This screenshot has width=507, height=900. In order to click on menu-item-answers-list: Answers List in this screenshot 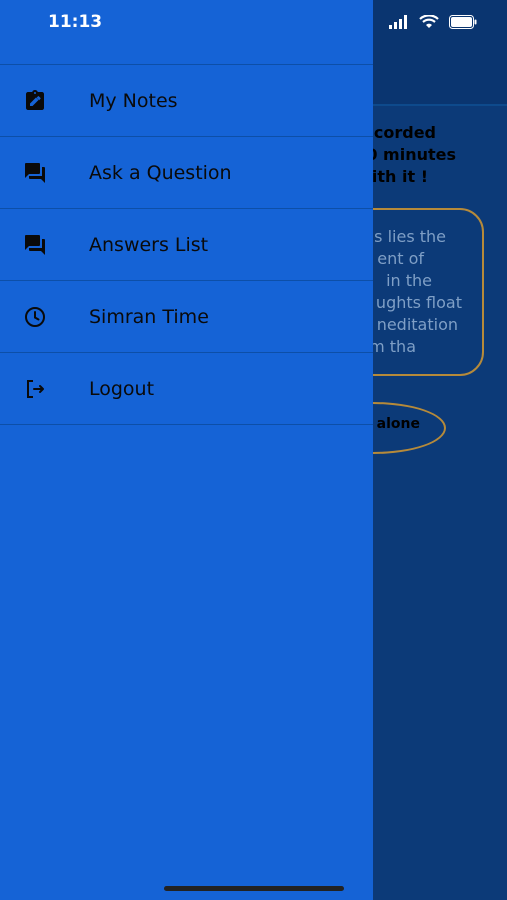, I will do `click(186, 245)`.